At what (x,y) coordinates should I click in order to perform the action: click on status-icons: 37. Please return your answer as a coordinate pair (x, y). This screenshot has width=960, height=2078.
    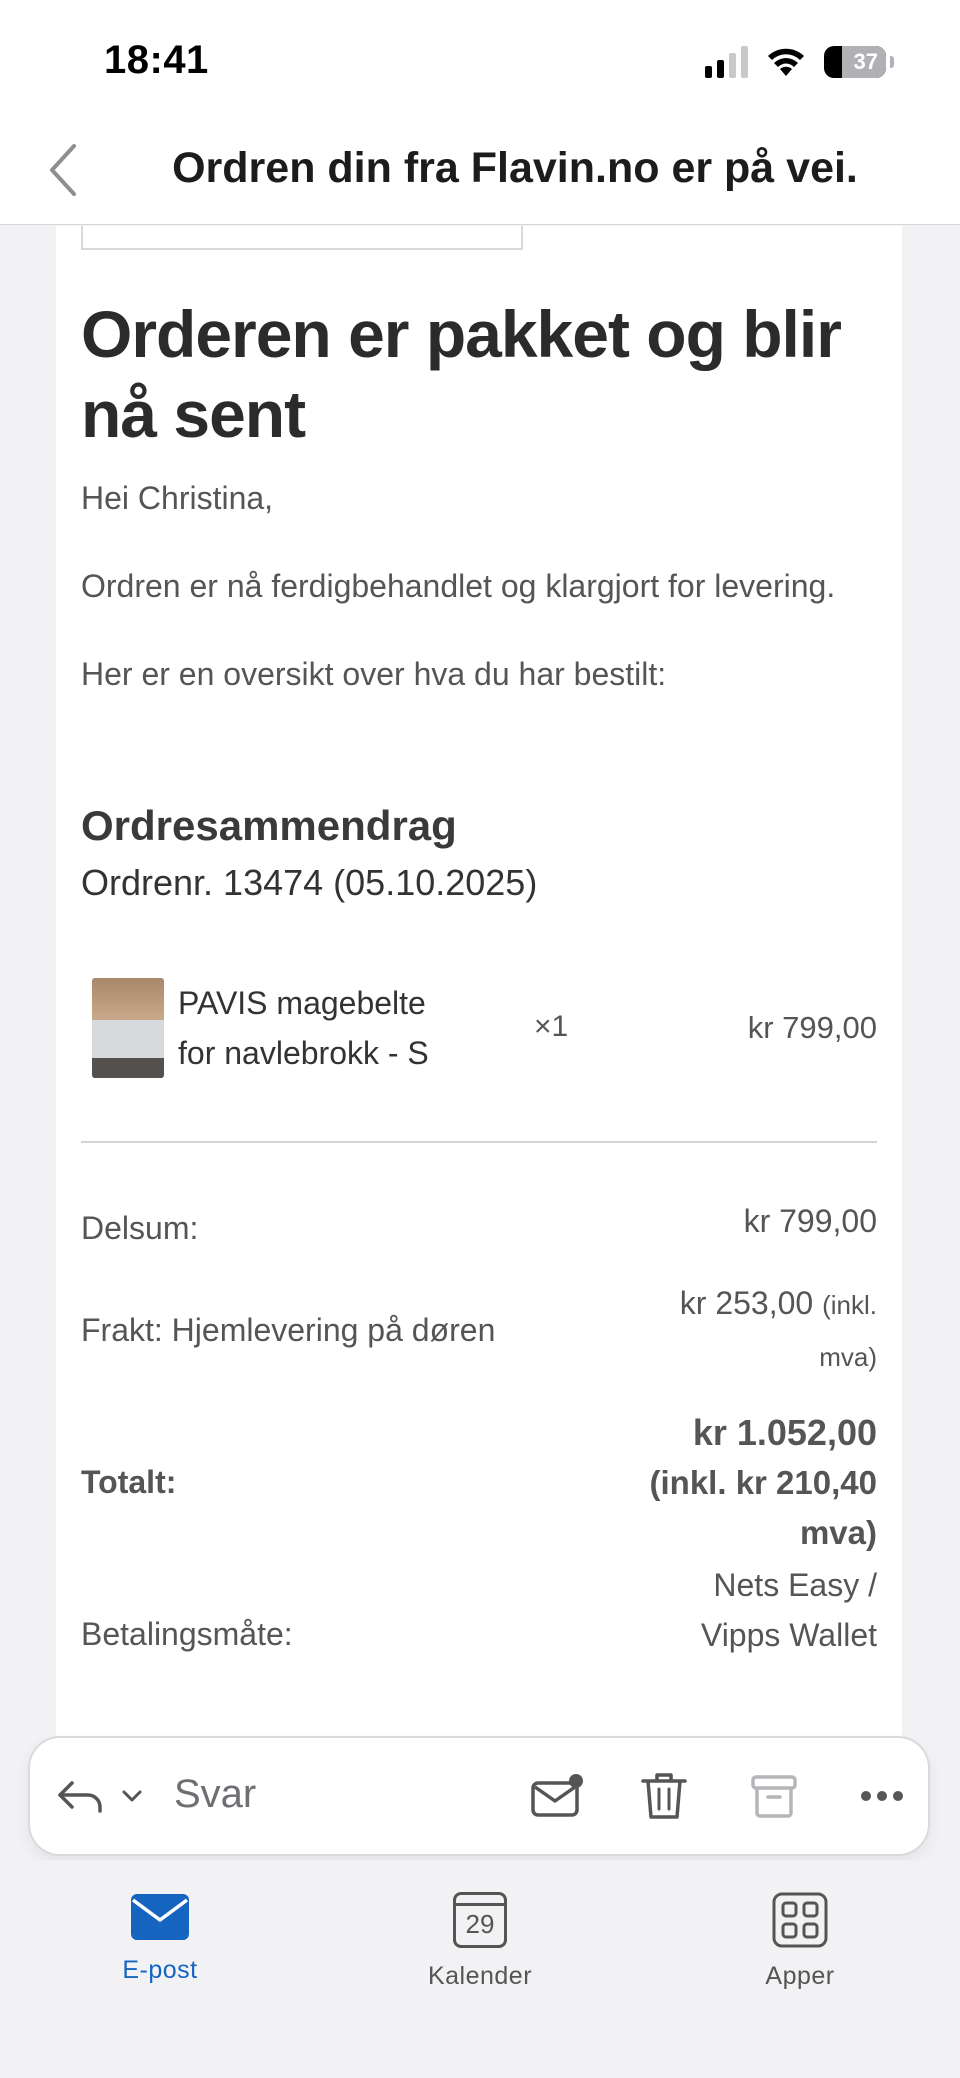
    Looking at the image, I should click on (799, 62).